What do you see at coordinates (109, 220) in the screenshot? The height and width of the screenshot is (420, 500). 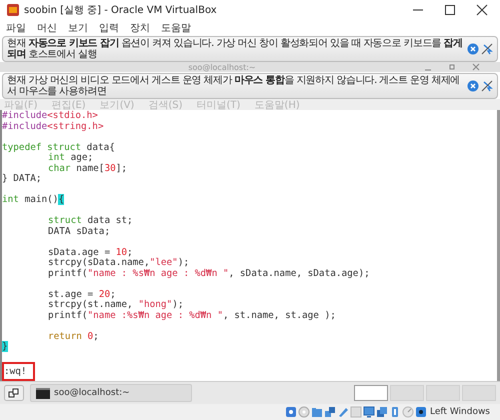 I see `code-text: data st;` at bounding box center [109, 220].